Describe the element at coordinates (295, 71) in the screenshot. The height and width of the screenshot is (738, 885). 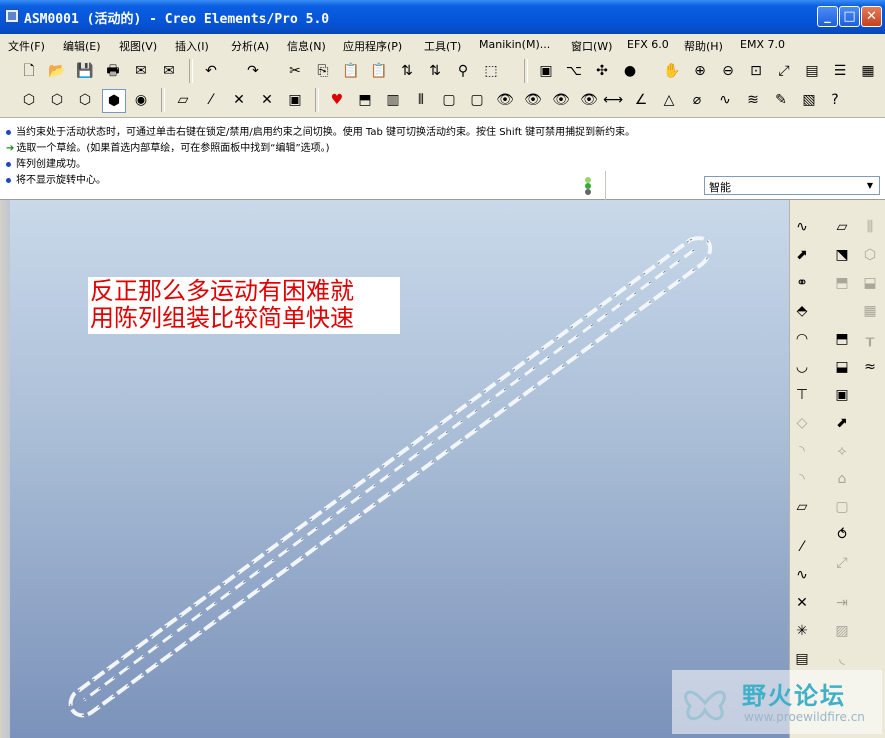
I see `cut-icon: ✂` at that location.